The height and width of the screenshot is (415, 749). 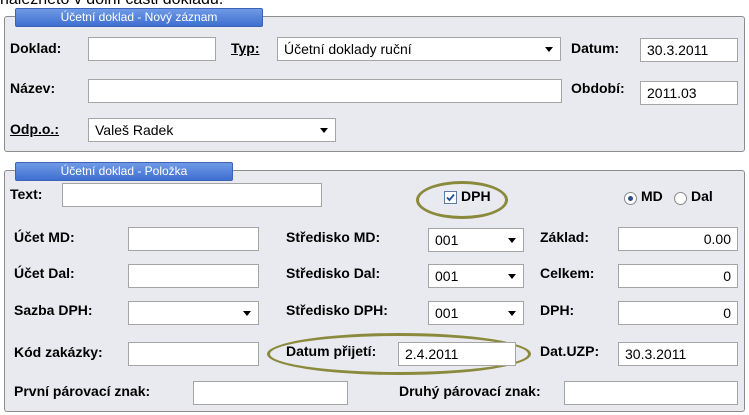 I want to click on stredisko-dph-select-value: 001, so click(x=447, y=313).